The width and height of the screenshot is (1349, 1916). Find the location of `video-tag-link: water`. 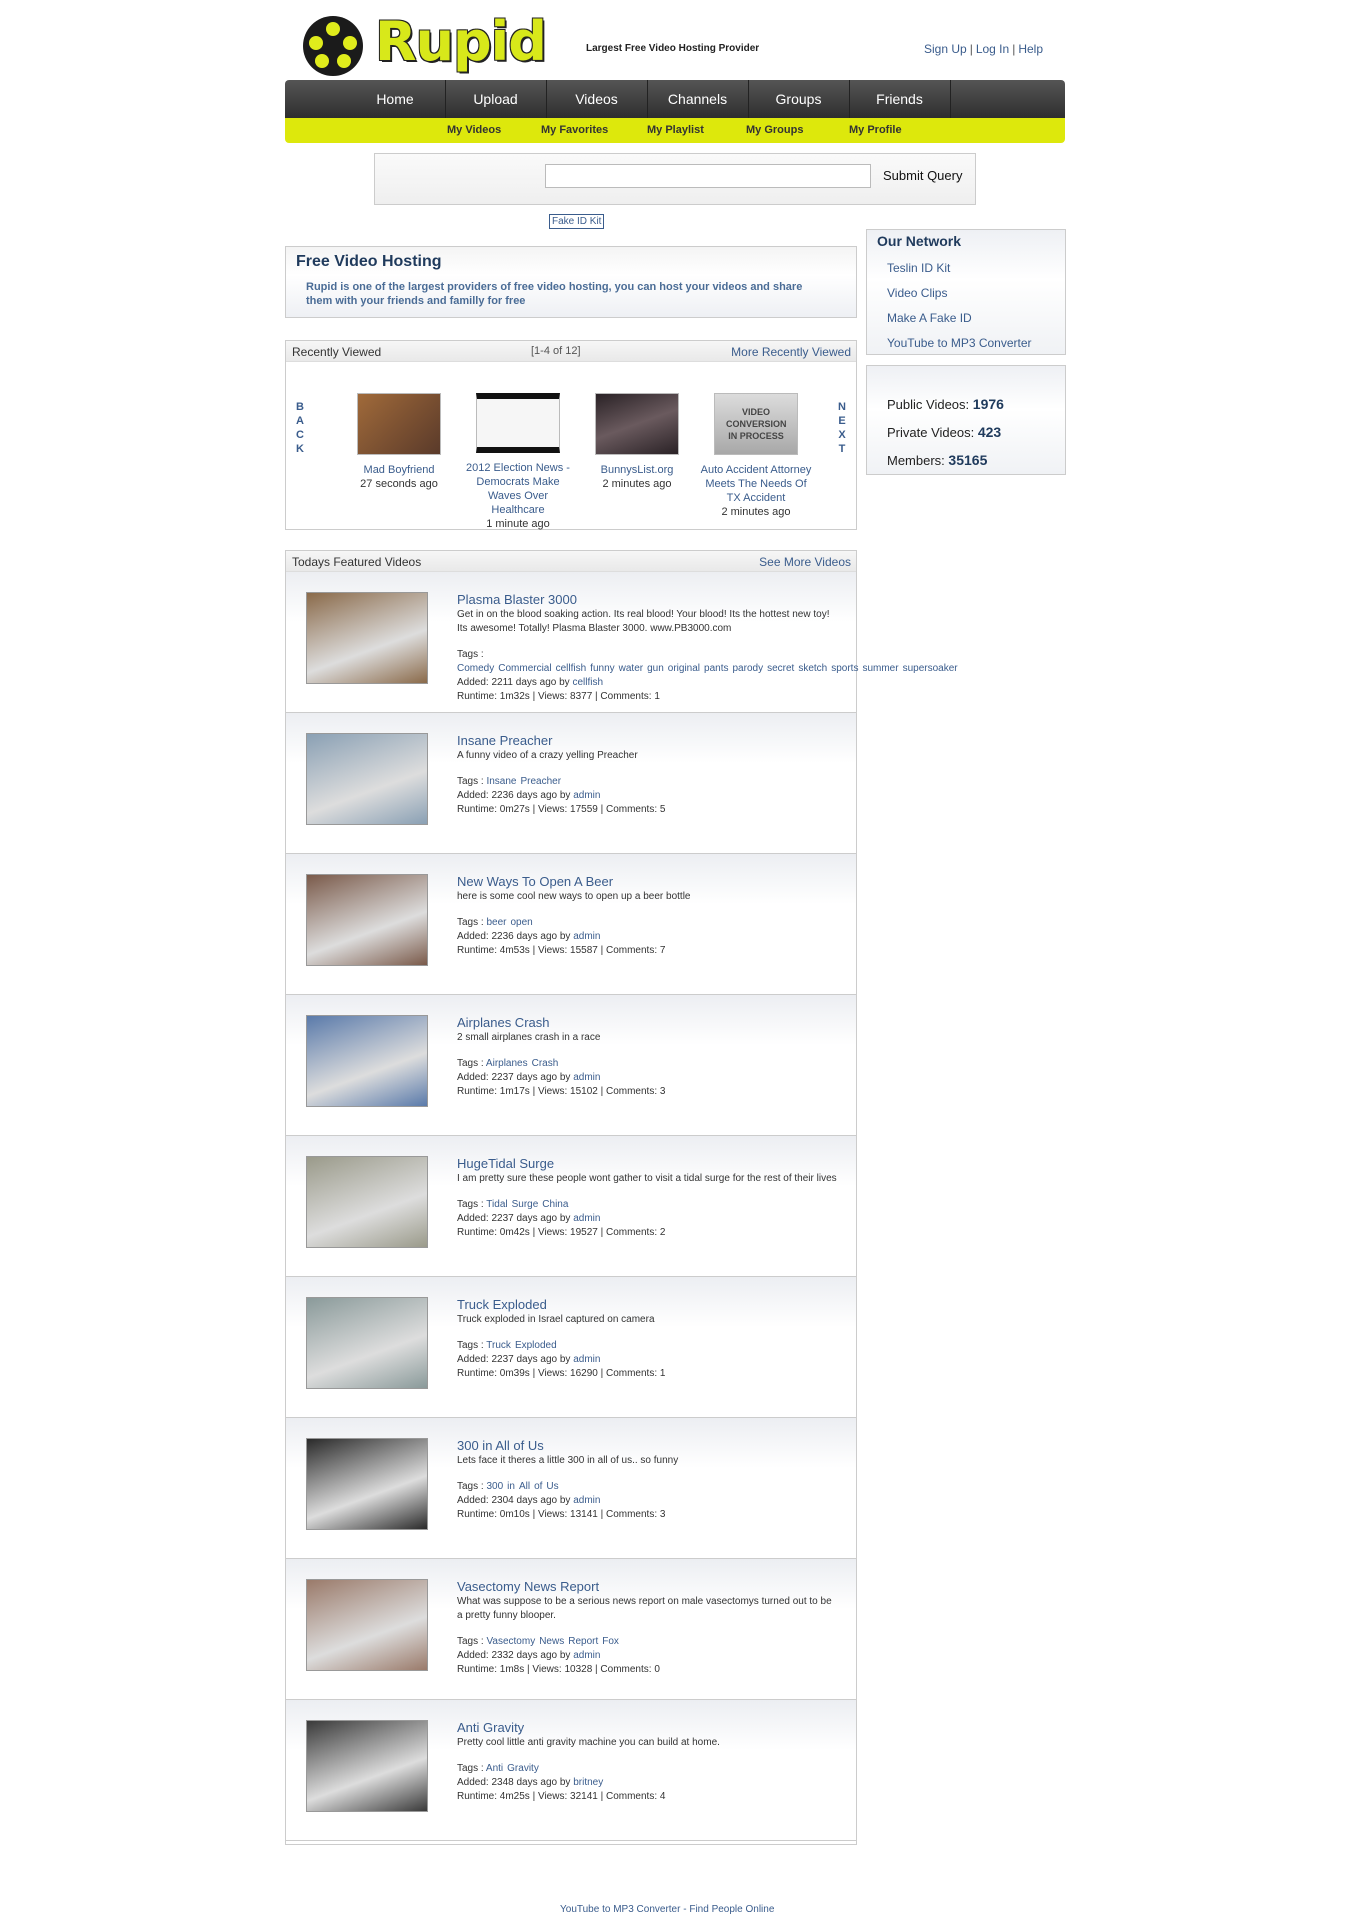

video-tag-link: water is located at coordinates (631, 668).